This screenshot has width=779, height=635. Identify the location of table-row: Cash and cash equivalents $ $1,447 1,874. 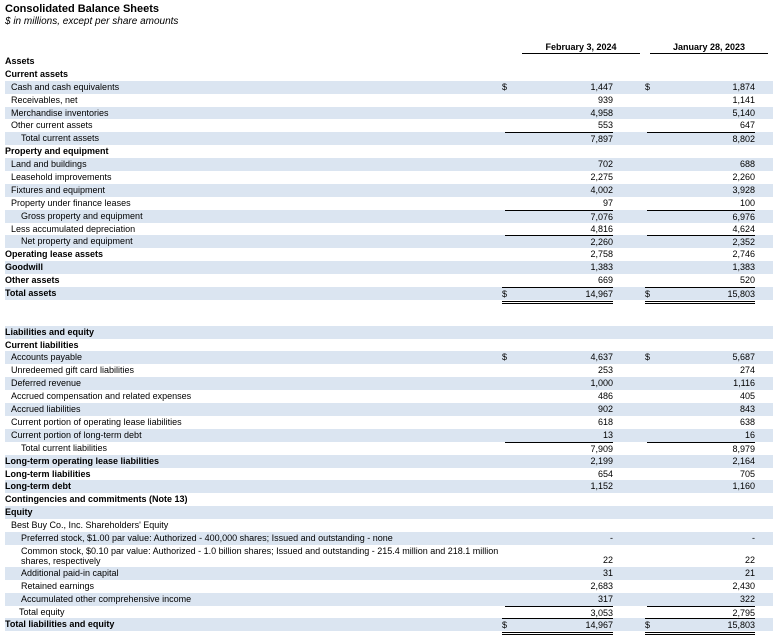
(389, 87).